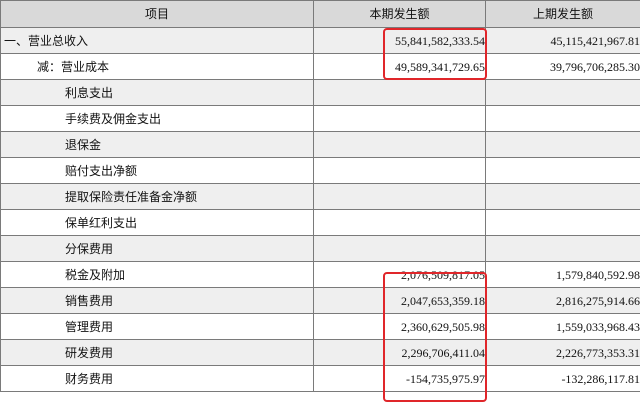  Describe the element at coordinates (562, 14) in the screenshot. I see `header-previous-period: 上期发生额` at that location.